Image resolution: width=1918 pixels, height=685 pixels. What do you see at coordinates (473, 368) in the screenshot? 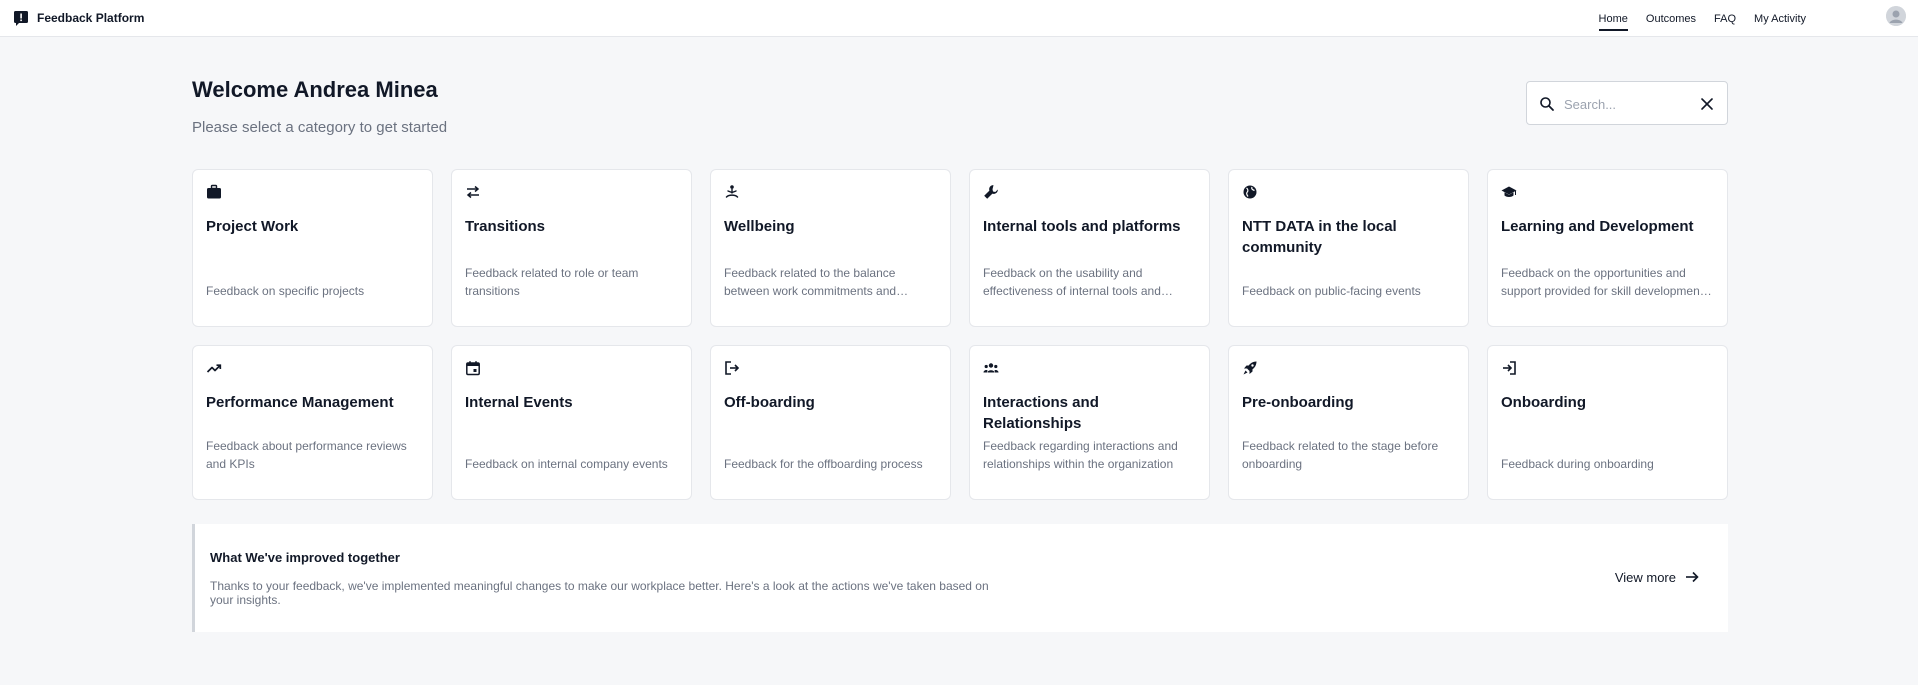
I see `calendar-event-icon` at bounding box center [473, 368].